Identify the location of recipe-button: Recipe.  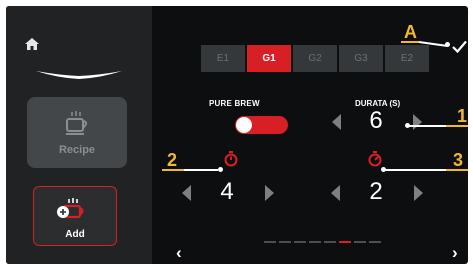
(77, 132).